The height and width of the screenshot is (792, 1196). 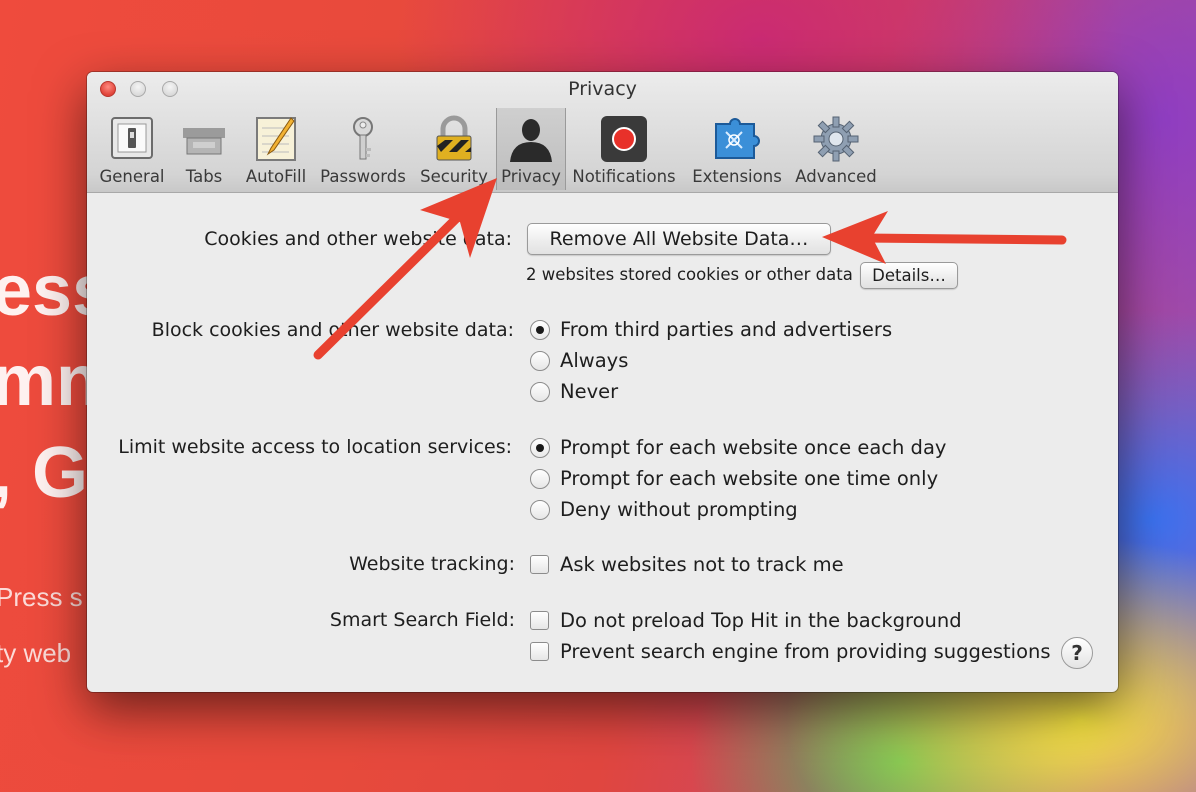 What do you see at coordinates (753, 447) in the screenshot?
I see `location-once-each-day-label: Prompt for each website once each day` at bounding box center [753, 447].